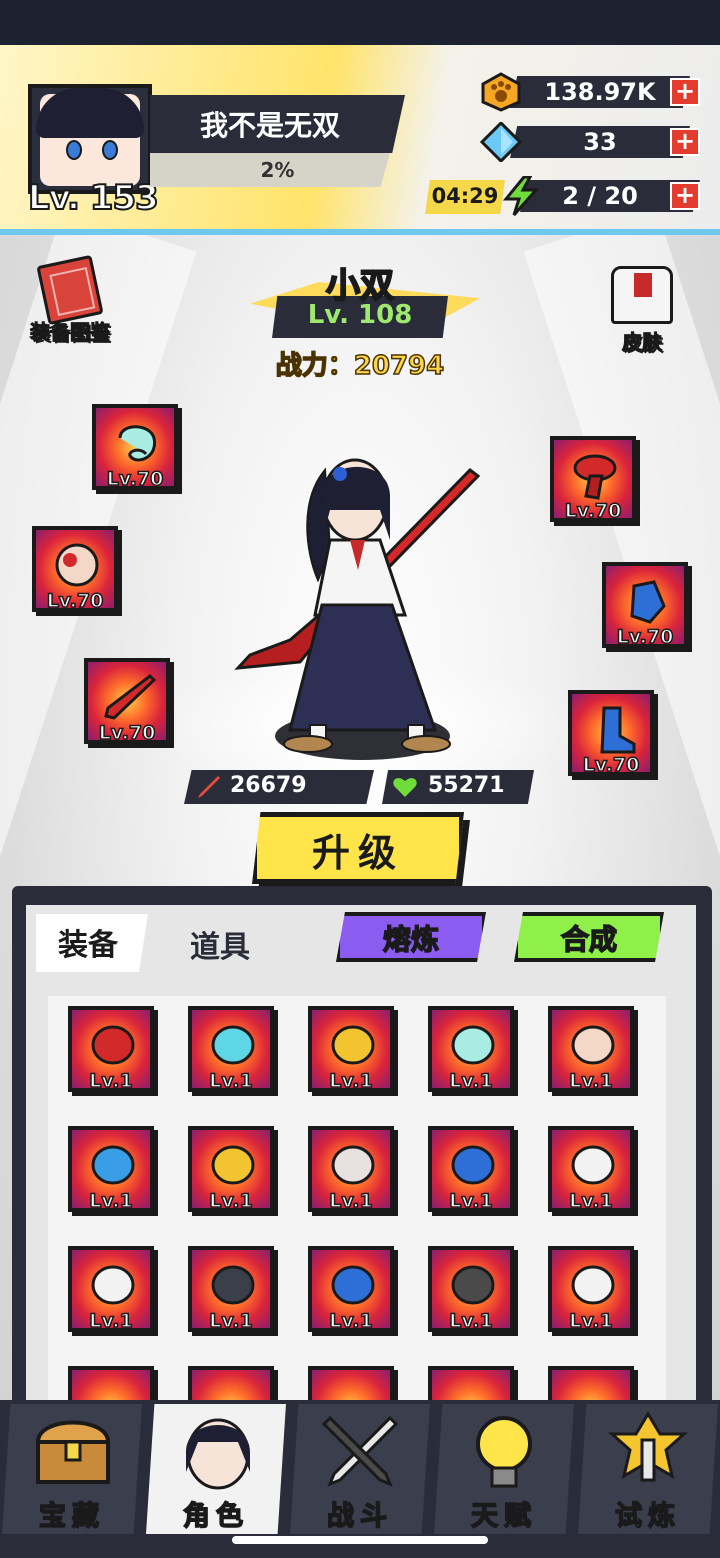 This screenshot has height=1558, width=720. I want to click on player-level: Lv. 153, so click(93, 198).